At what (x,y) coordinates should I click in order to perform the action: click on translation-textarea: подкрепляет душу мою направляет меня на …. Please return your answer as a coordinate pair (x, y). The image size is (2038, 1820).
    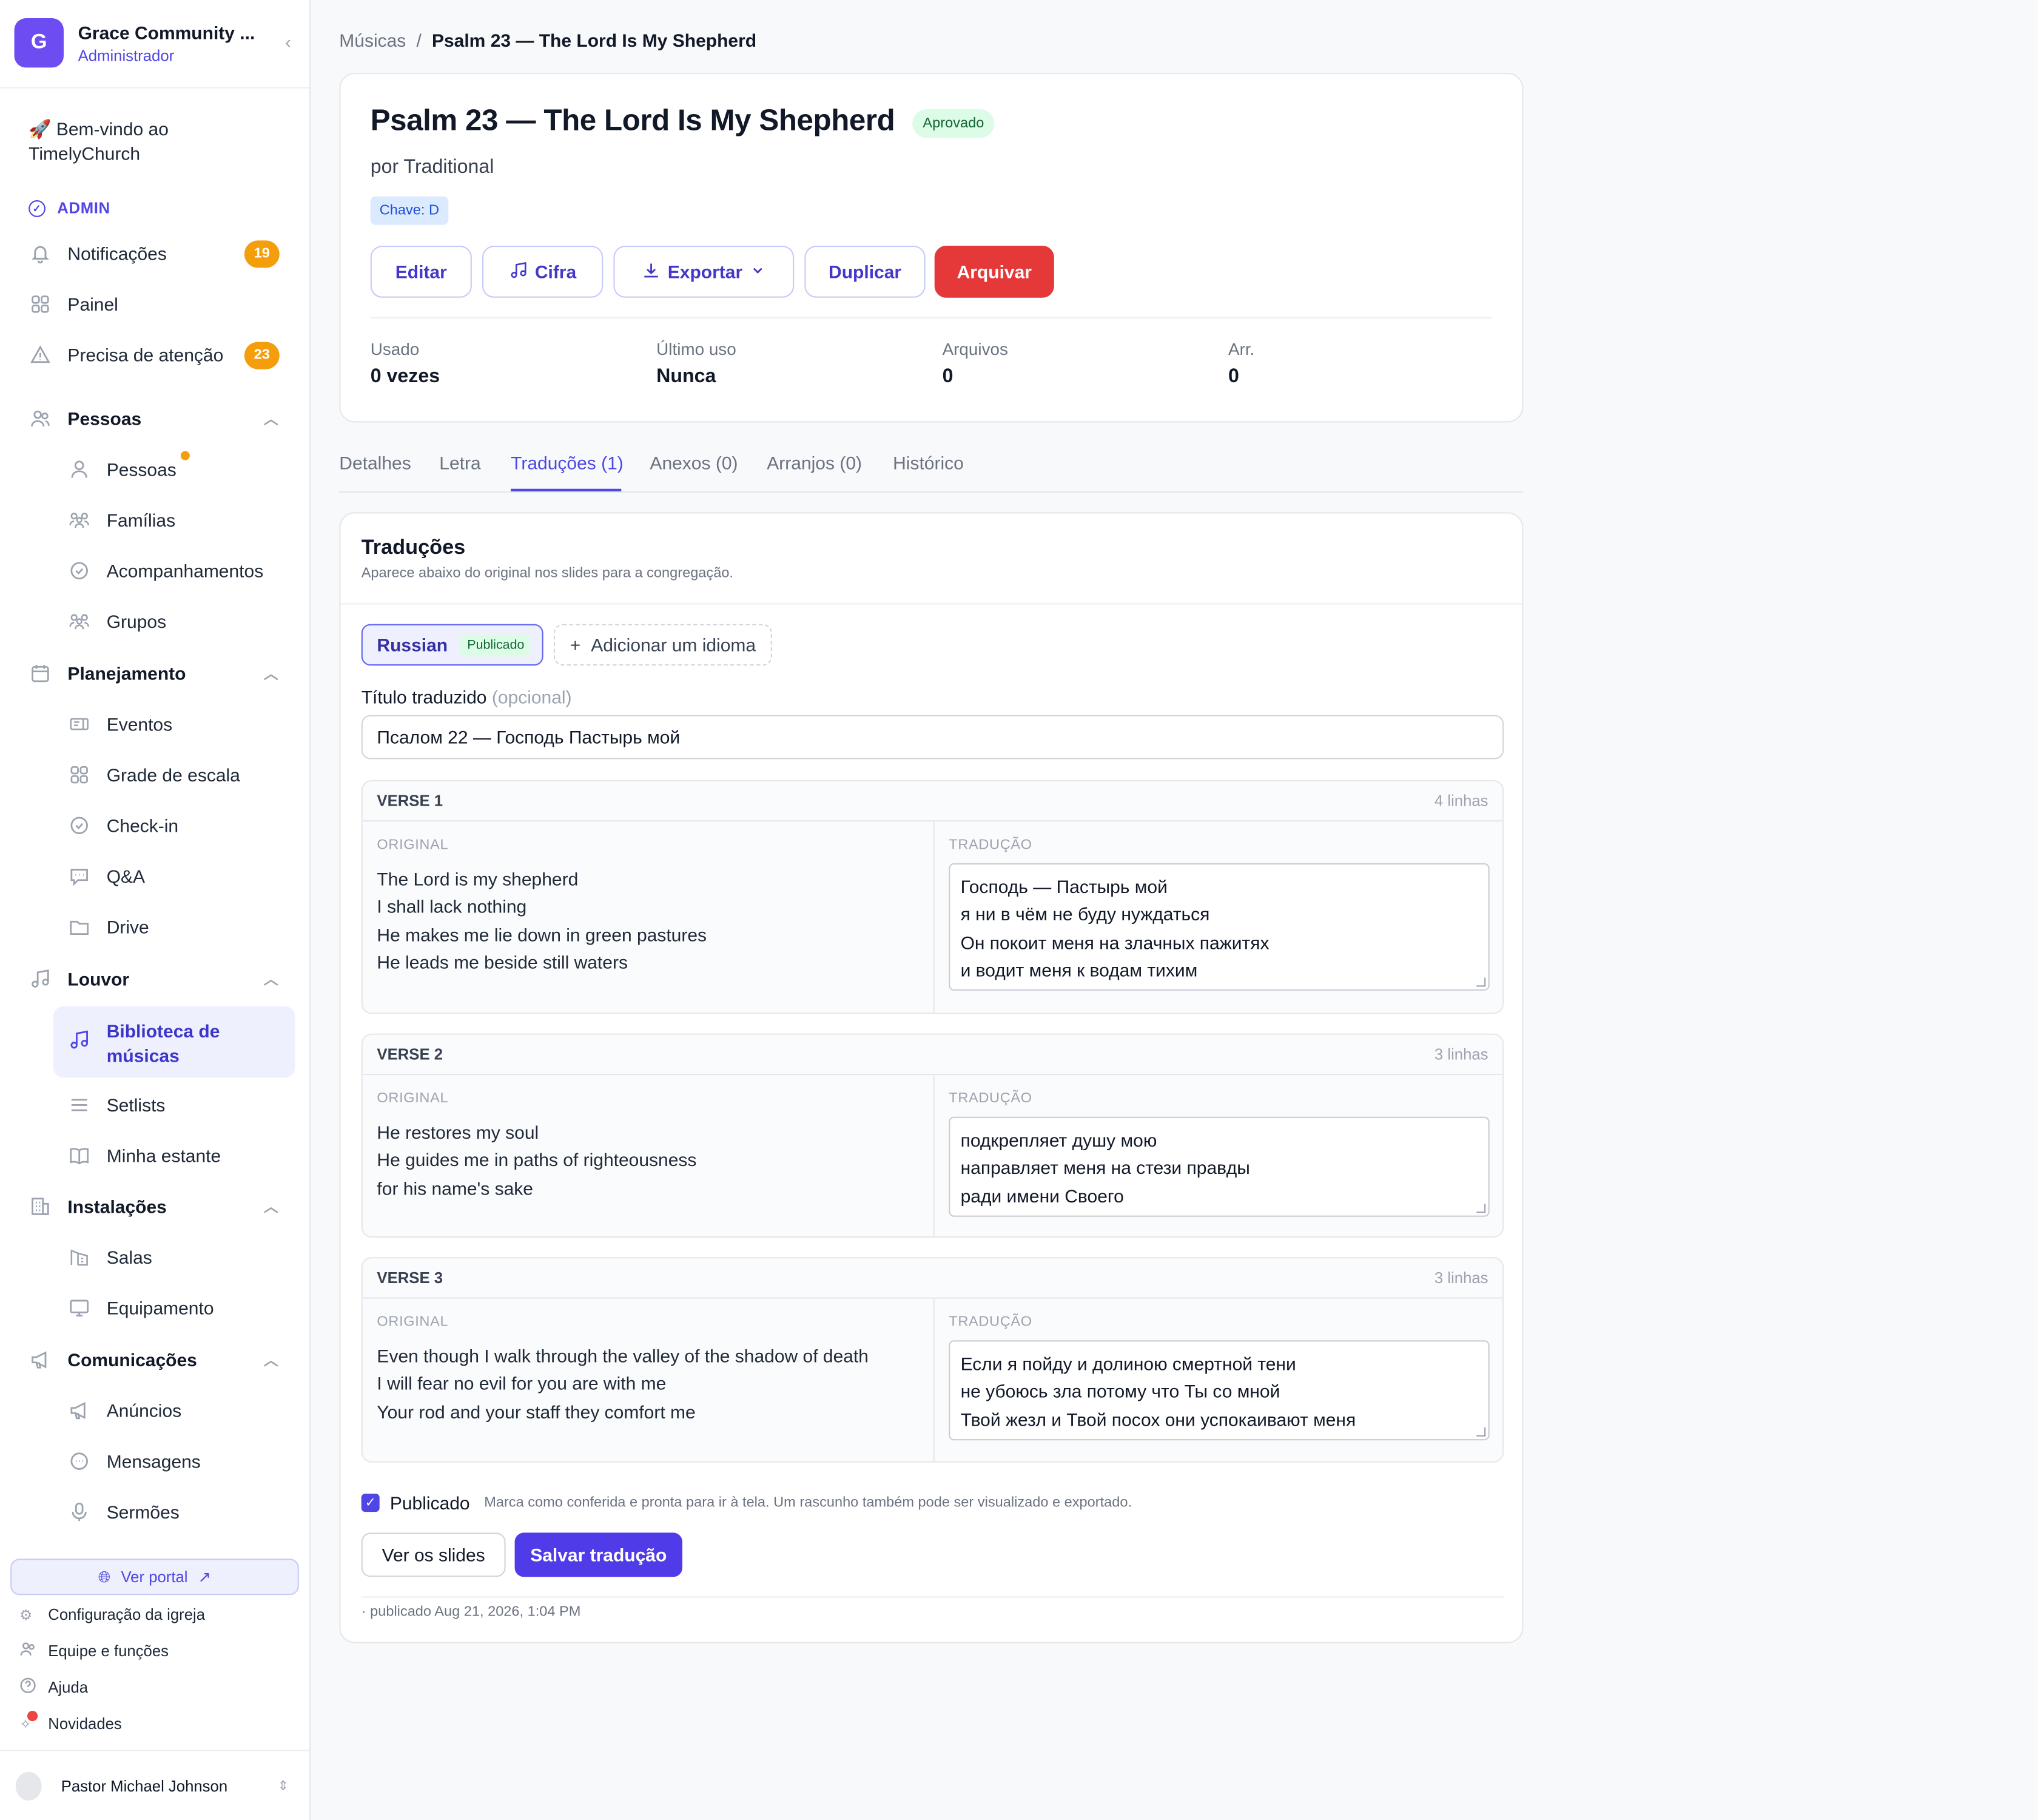
    Looking at the image, I should click on (1219, 1166).